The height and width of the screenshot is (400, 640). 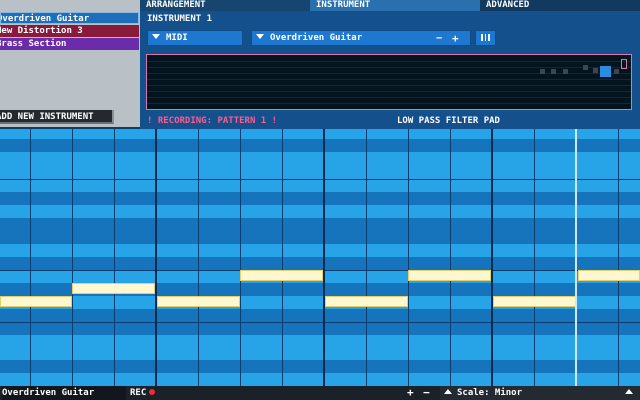 I want to click on preset-plus-button: +, so click(x=455, y=38).